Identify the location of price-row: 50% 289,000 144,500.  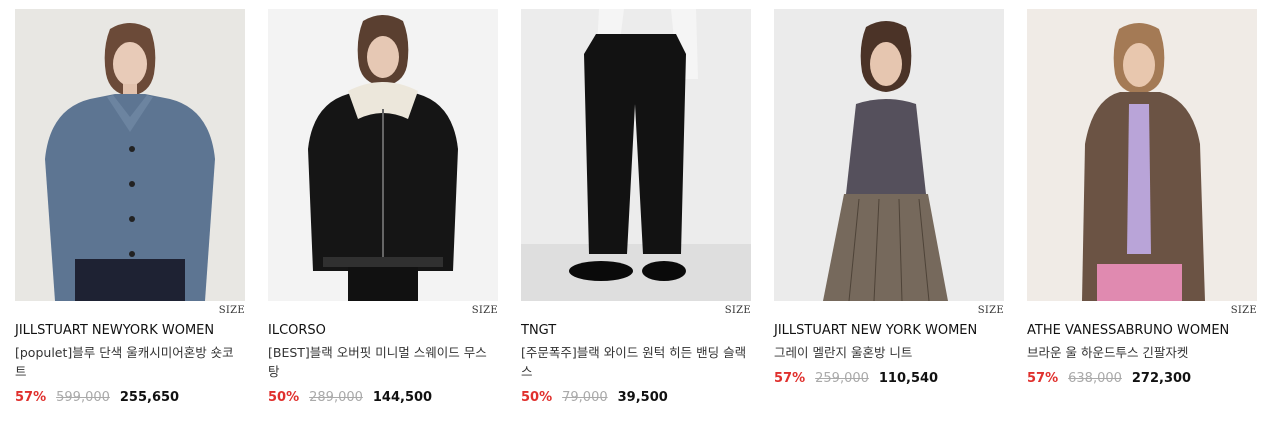
(383, 397).